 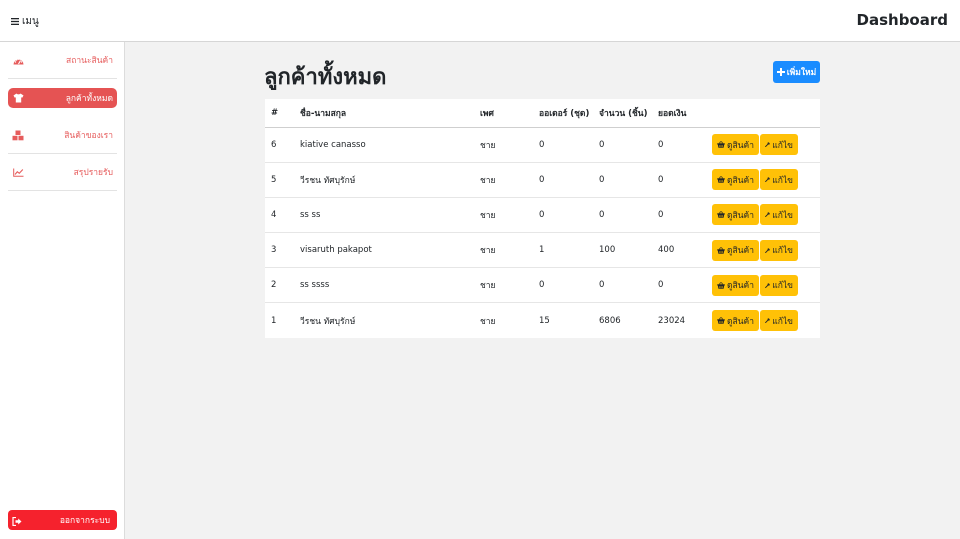 I want to click on plus-icon, so click(x=780, y=72).